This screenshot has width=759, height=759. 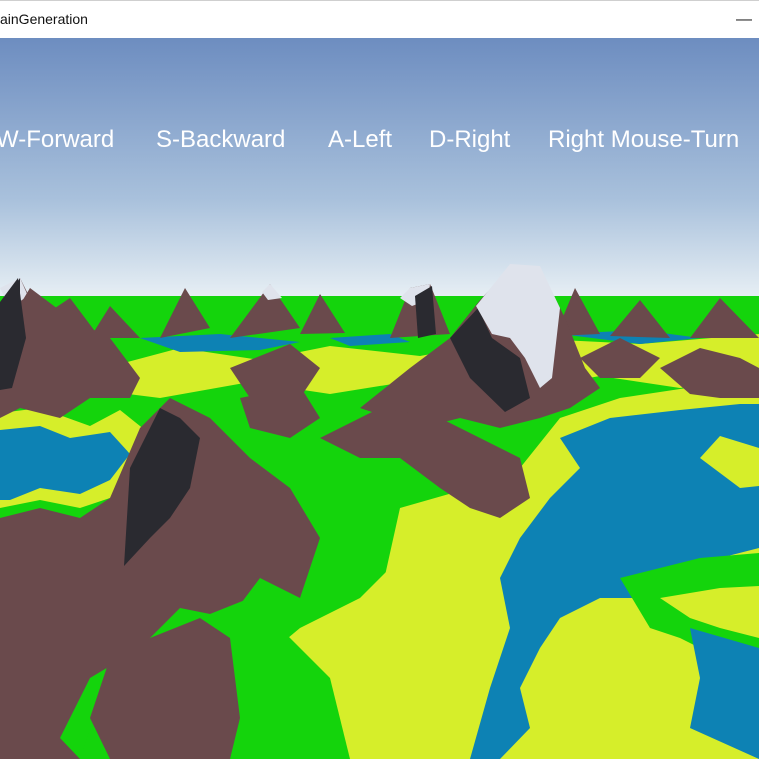 What do you see at coordinates (360, 139) in the screenshot?
I see `control-left: A-Left` at bounding box center [360, 139].